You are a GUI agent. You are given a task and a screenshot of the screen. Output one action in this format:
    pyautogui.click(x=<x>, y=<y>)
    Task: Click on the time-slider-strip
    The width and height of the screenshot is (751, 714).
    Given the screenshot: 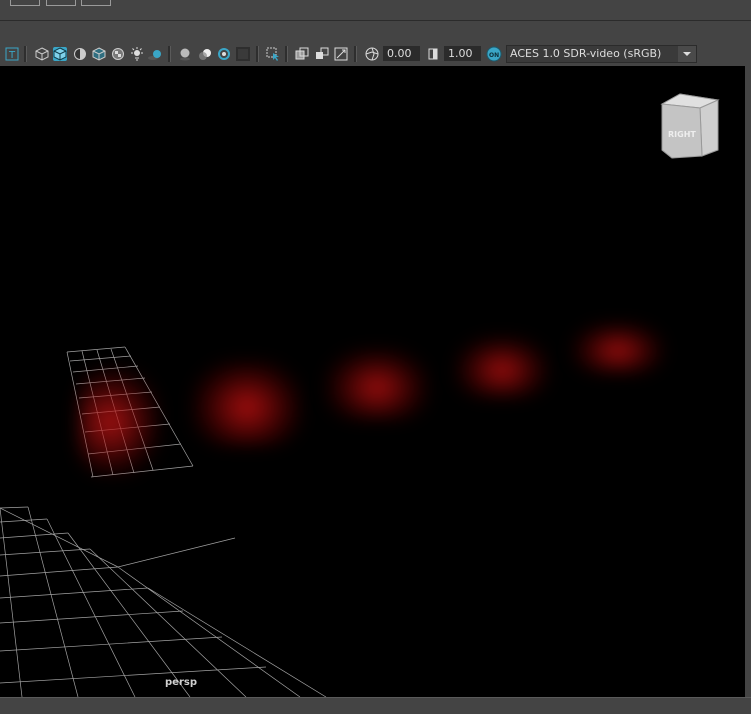 What is the action you would take?
    pyautogui.click(x=375, y=705)
    